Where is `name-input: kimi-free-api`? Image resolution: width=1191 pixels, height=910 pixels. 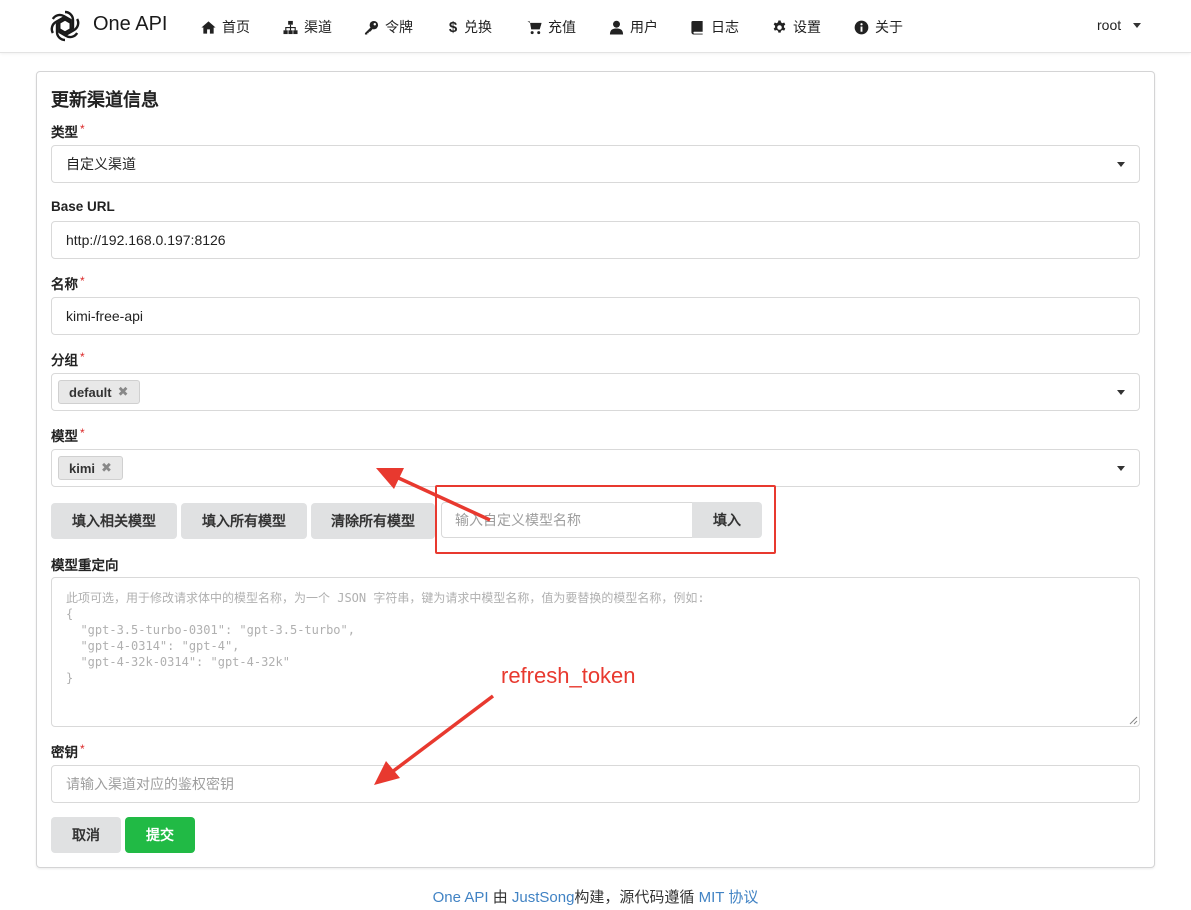 name-input: kimi-free-api is located at coordinates (595, 316).